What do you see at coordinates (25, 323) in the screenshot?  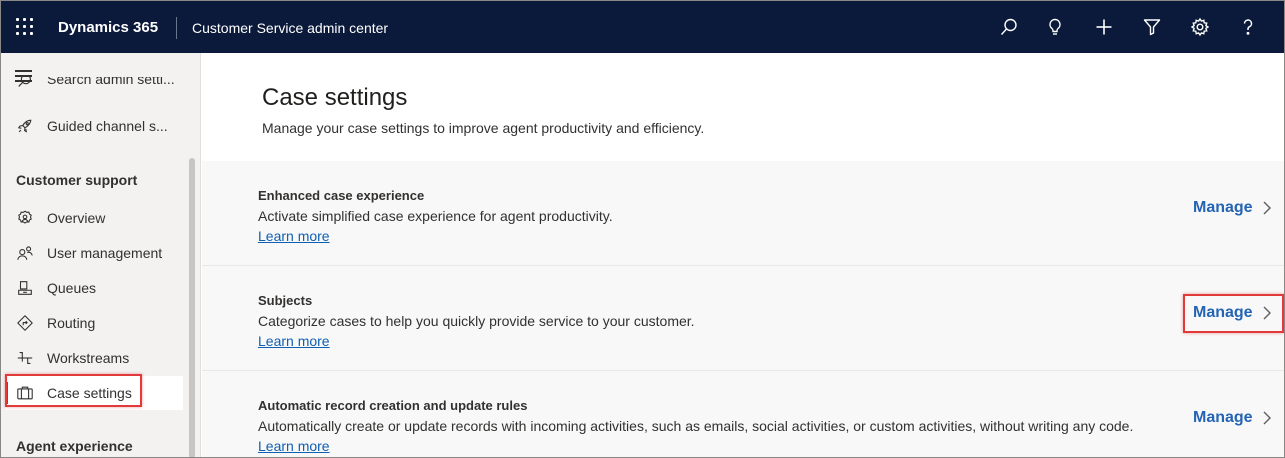 I see `routing-icon` at bounding box center [25, 323].